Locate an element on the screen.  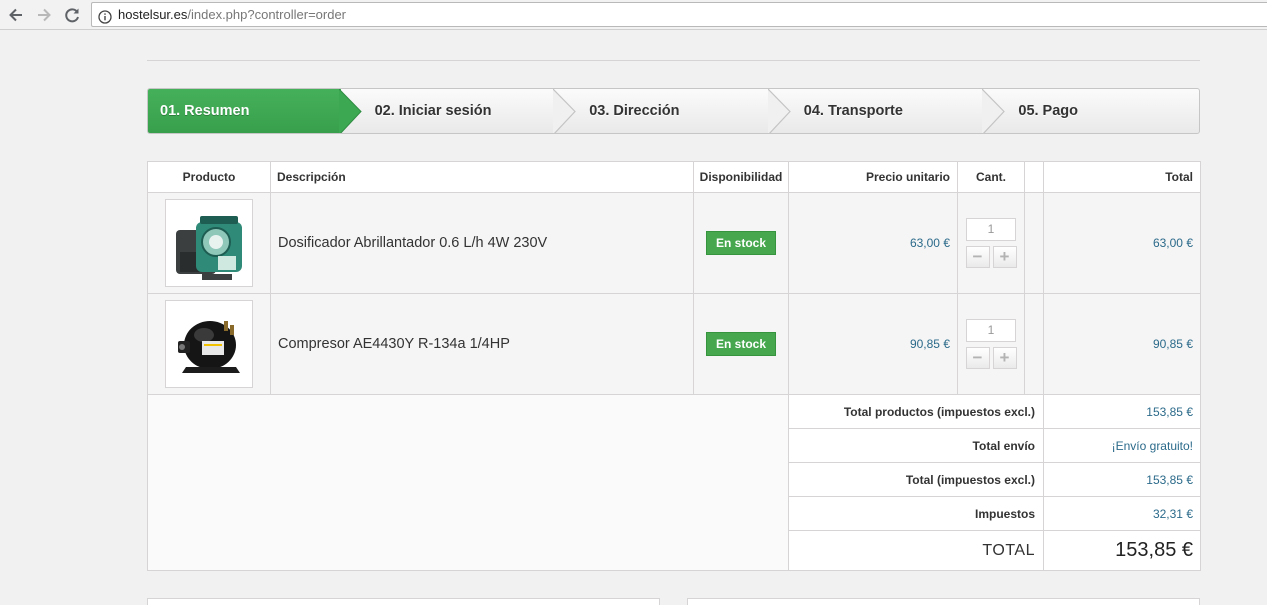
step-login: 02. Iniciar sesión is located at coordinates (459, 111).